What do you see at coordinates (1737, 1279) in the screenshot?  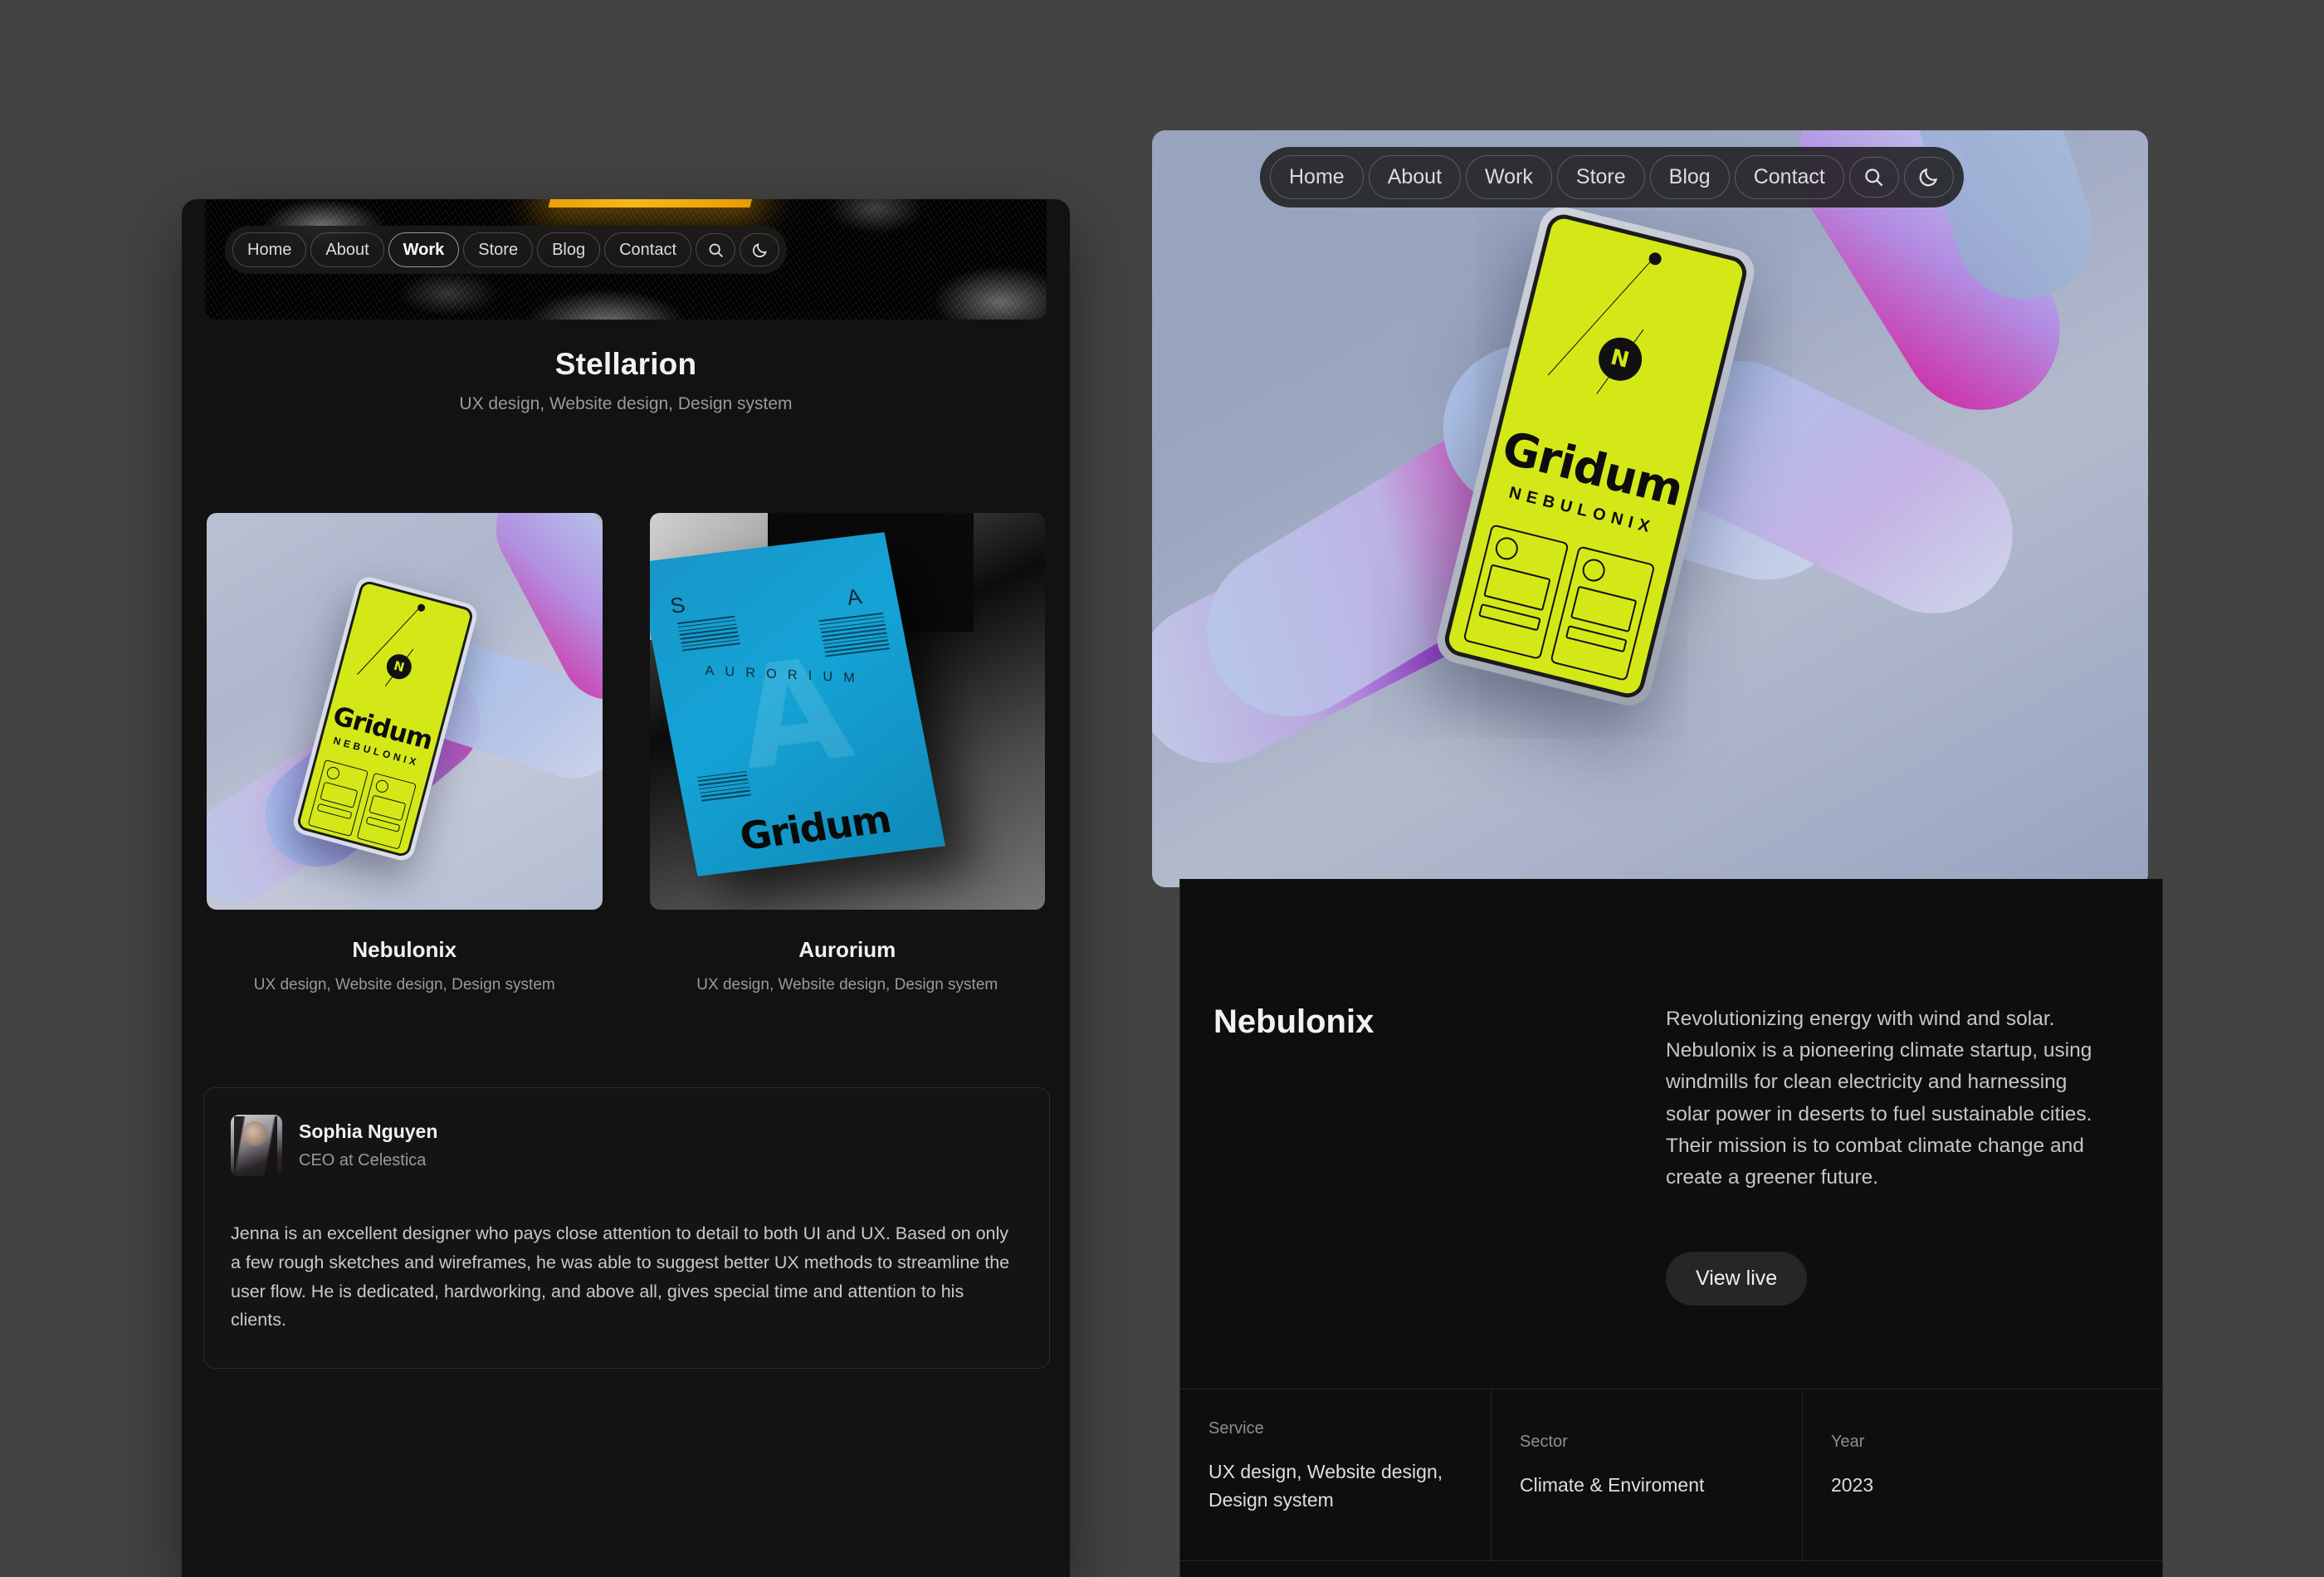 I see `view-live-button: View live` at bounding box center [1737, 1279].